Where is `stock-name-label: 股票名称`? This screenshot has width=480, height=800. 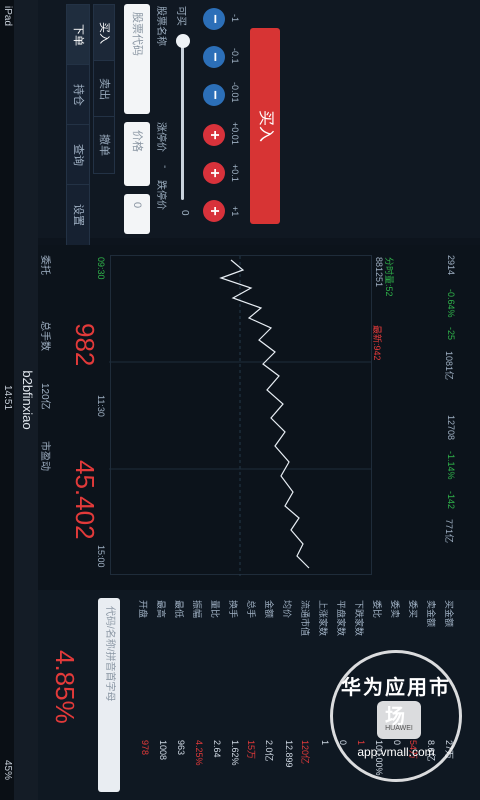
stock-name-label: 股票名称 is located at coordinates (160, 26).